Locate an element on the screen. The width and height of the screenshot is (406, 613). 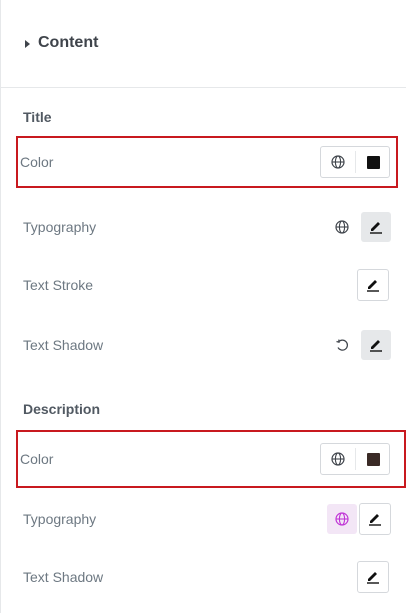
description-typography-global-button is located at coordinates (342, 519).